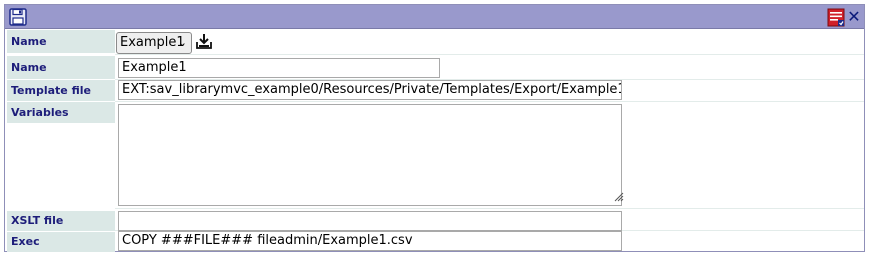 Image resolution: width=872 pixels, height=258 pixels. I want to click on config-cell: Example1 ⌄, so click(489, 42).